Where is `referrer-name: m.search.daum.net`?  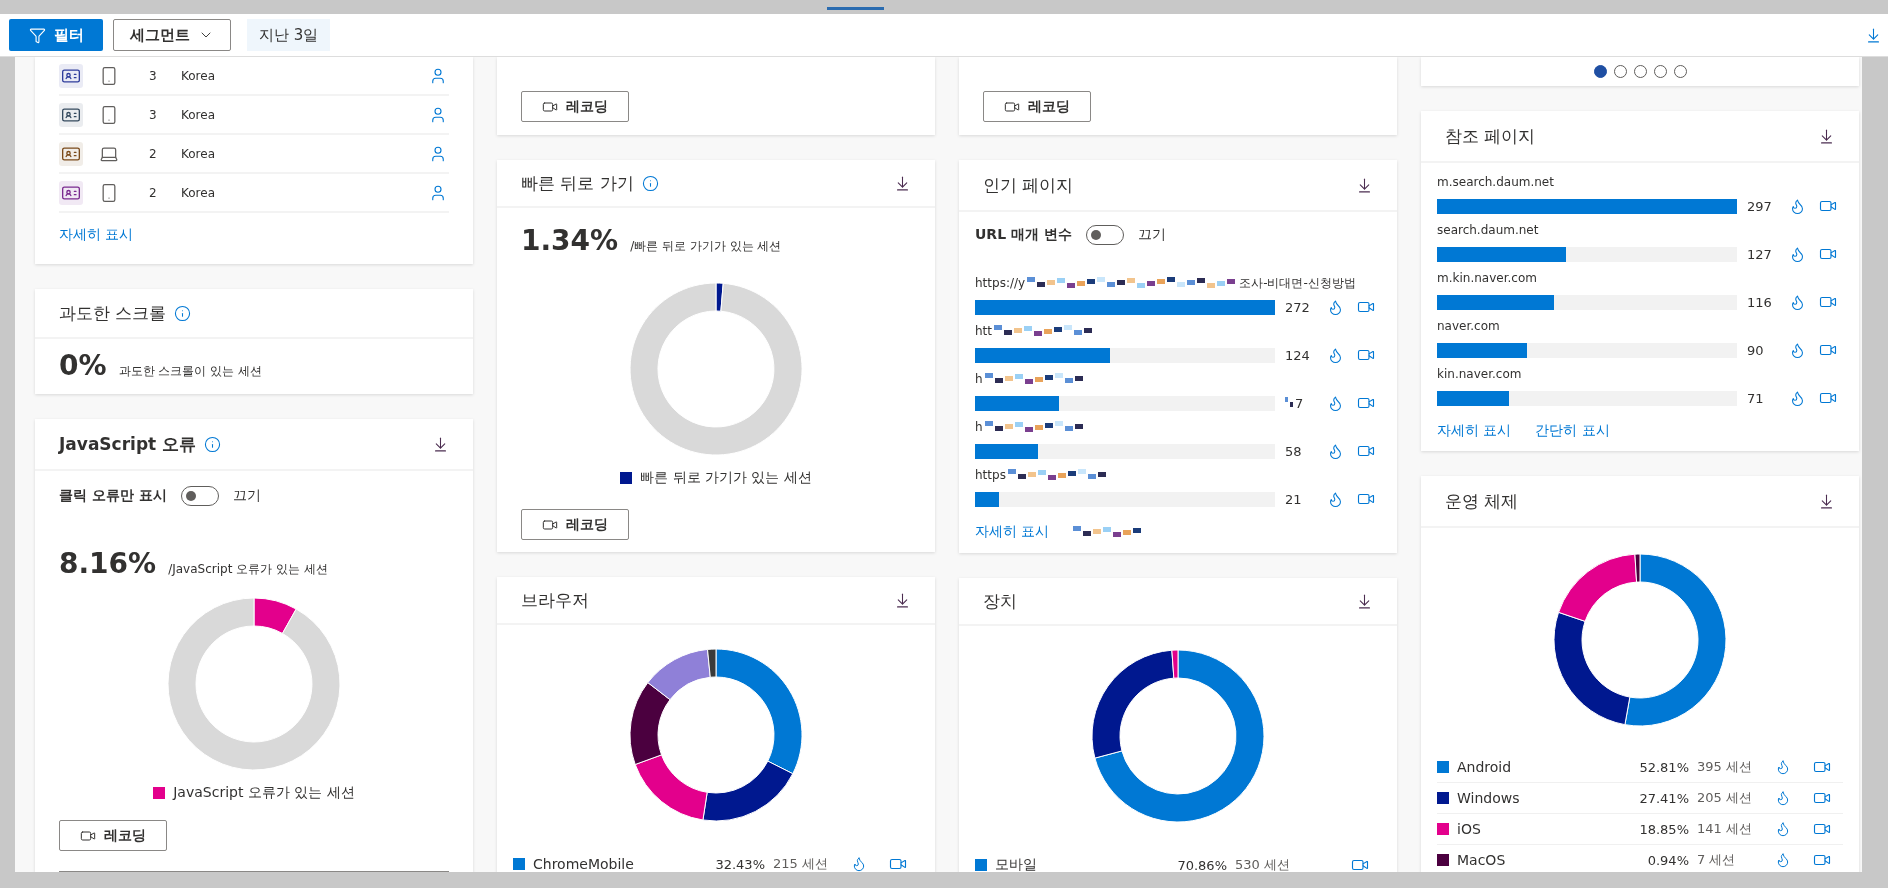 referrer-name: m.search.daum.net is located at coordinates (1495, 182).